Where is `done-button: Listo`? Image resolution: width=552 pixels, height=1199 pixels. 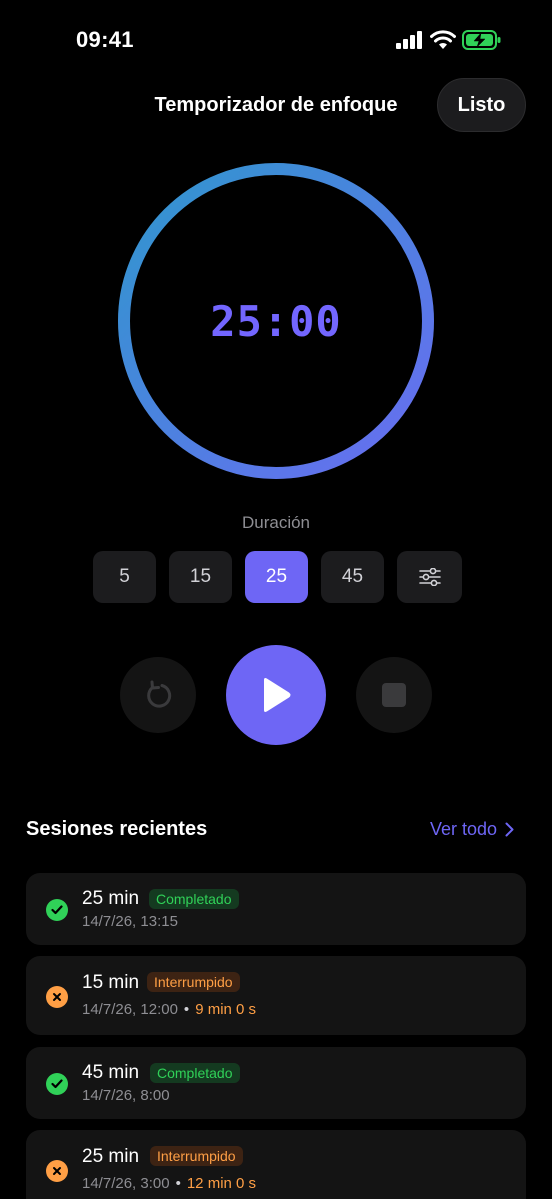
done-button: Listo is located at coordinates (481, 105).